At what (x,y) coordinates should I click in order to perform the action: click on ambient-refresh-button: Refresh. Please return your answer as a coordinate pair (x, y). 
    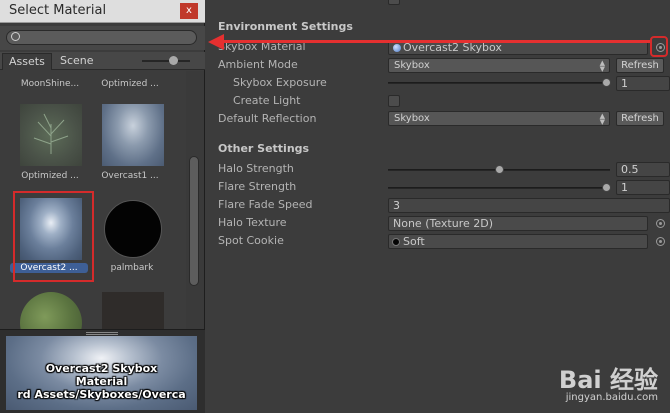
    Looking at the image, I should click on (640, 65).